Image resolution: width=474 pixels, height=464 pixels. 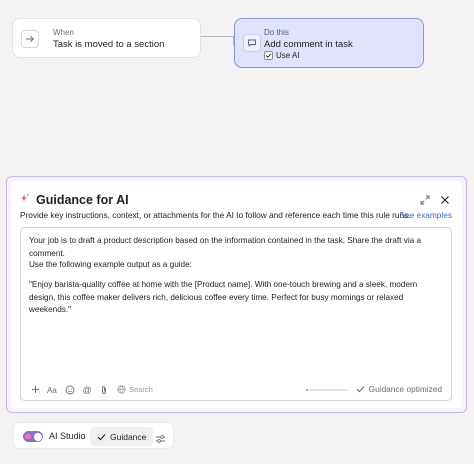 I want to click on expand-icon, so click(x=425, y=201).